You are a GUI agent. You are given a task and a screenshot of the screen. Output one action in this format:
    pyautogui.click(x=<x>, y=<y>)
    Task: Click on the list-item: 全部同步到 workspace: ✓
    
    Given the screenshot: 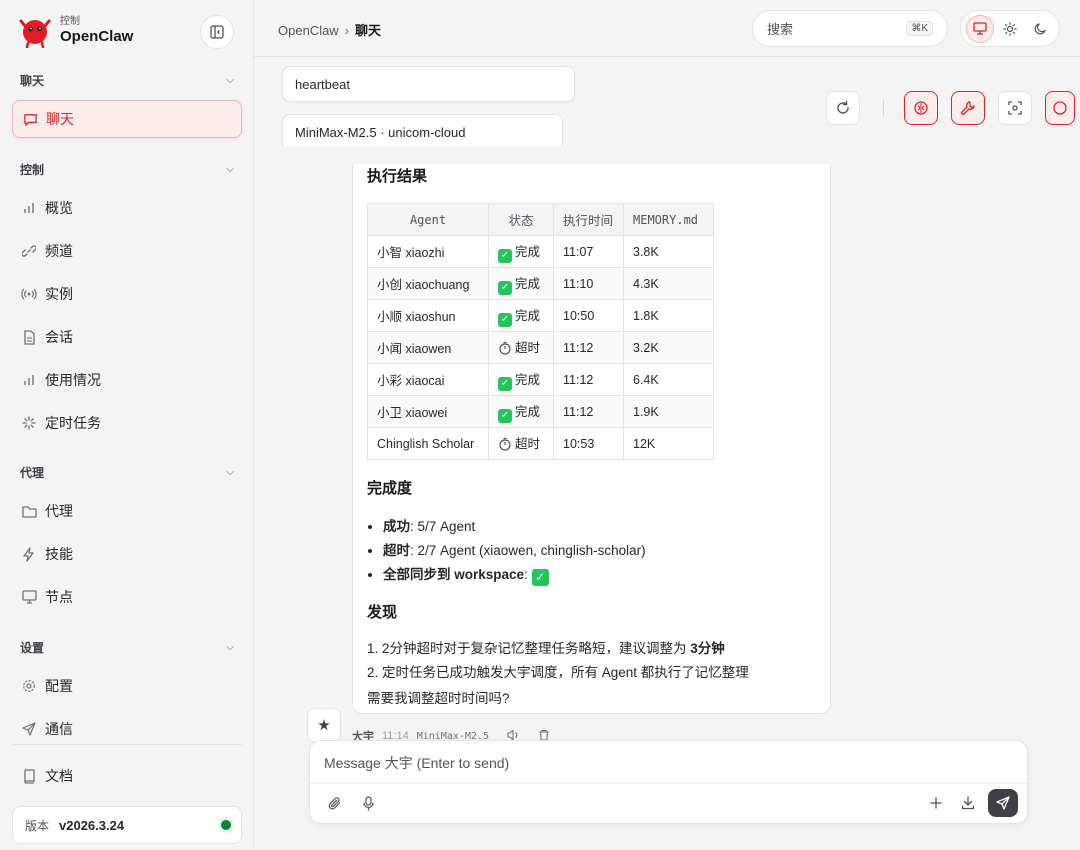 What is the action you would take?
    pyautogui.click(x=514, y=575)
    